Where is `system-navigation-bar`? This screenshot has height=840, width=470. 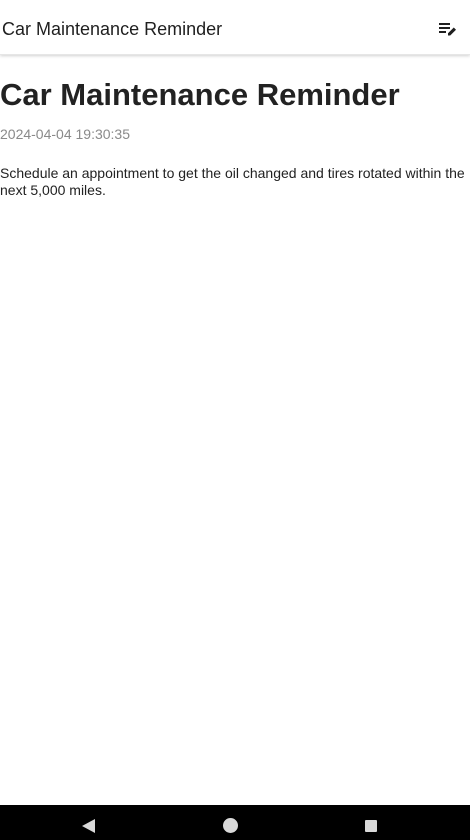
system-navigation-bar is located at coordinates (235, 822).